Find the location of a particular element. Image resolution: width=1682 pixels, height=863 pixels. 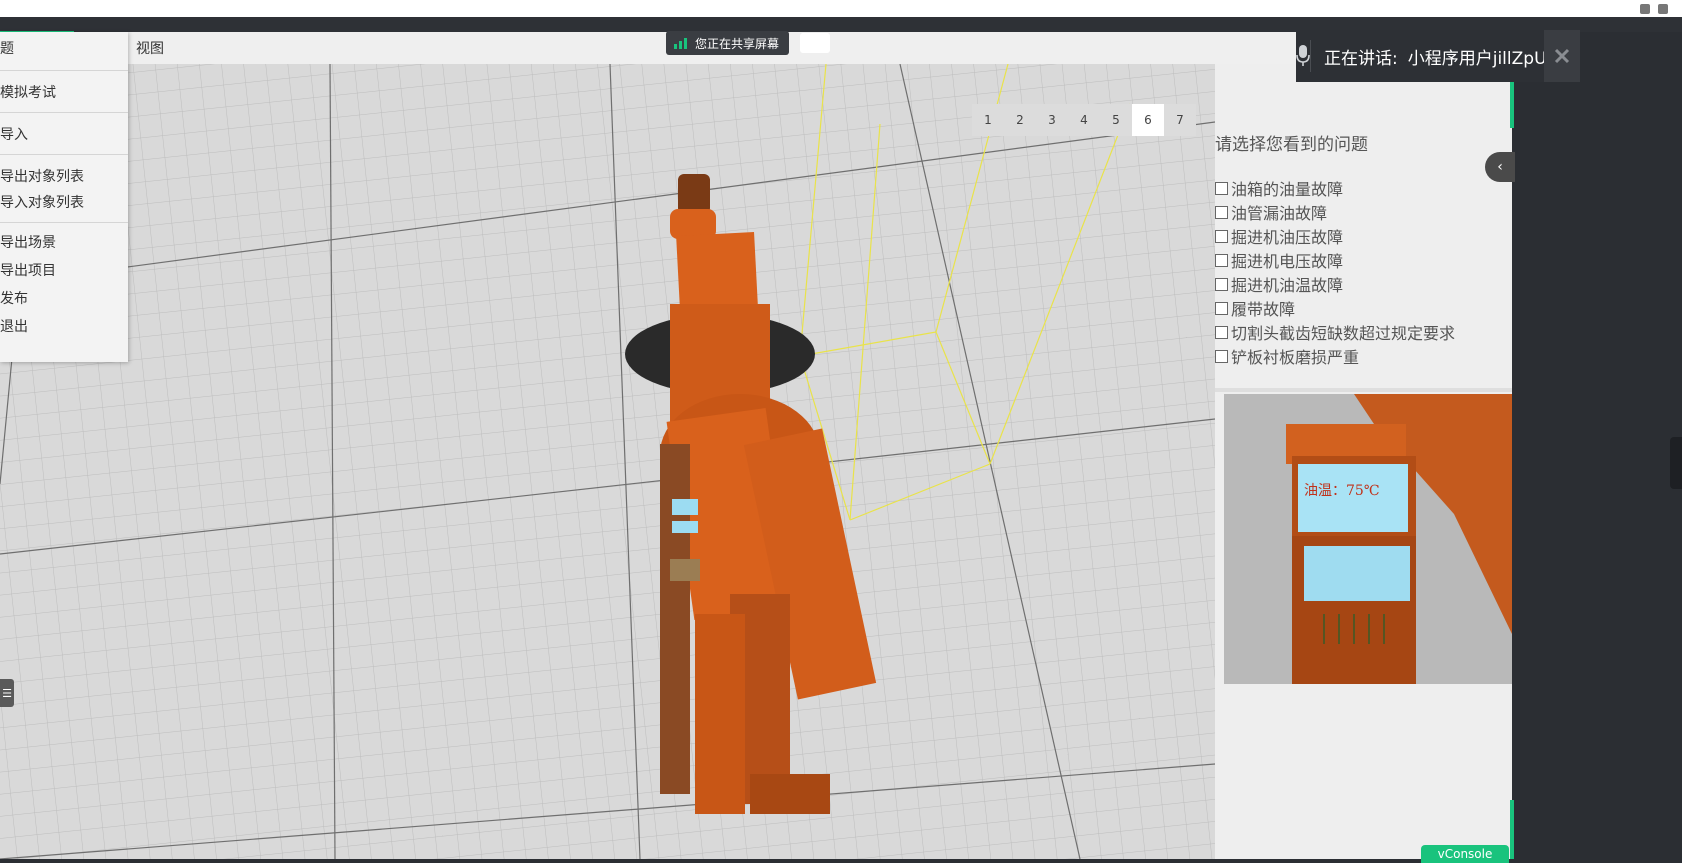

option-oil-pressure: 掘进机油压故障 is located at coordinates (1279, 236).